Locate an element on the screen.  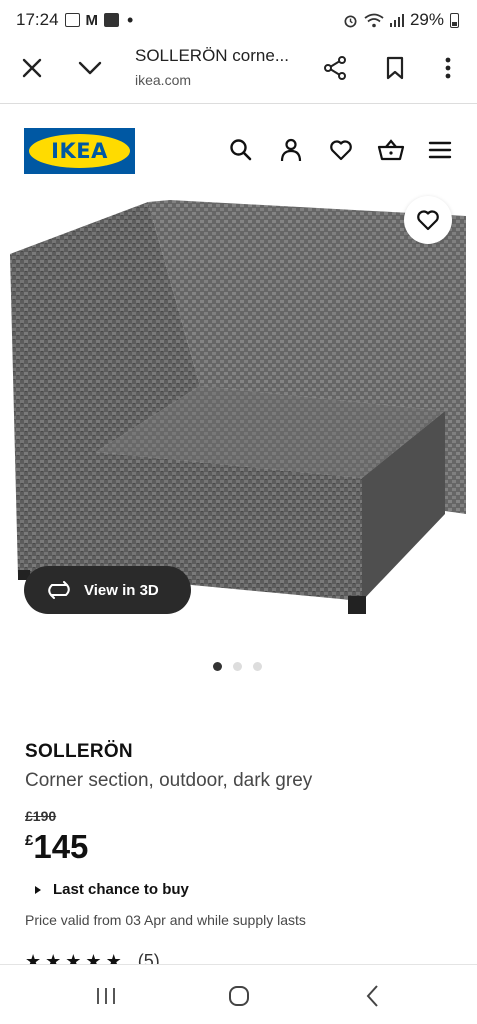
review-count: (5) is located at coordinates (148, 958).